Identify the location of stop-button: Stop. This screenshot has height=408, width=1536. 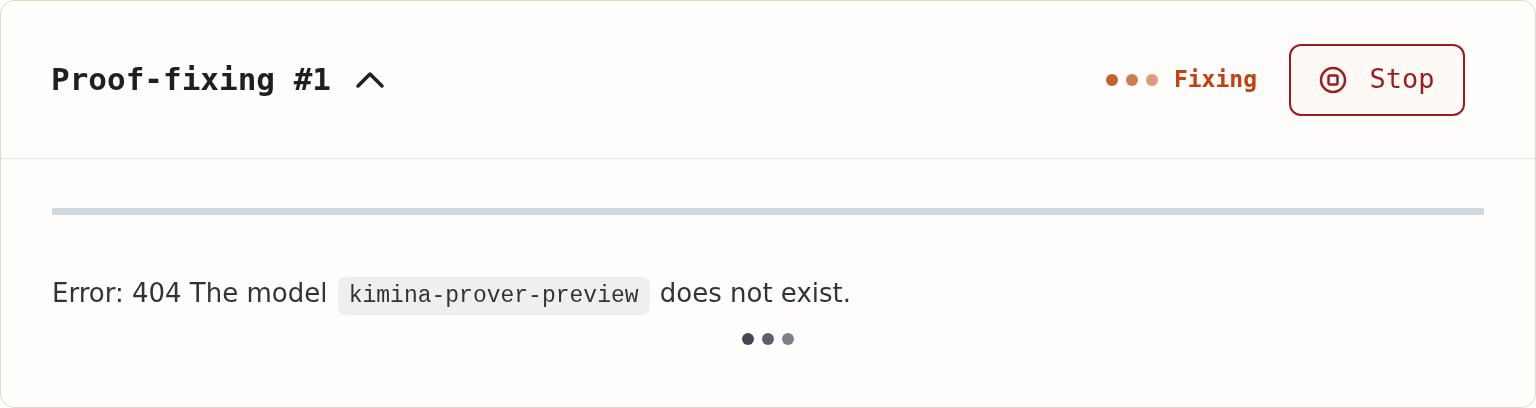
(1377, 79).